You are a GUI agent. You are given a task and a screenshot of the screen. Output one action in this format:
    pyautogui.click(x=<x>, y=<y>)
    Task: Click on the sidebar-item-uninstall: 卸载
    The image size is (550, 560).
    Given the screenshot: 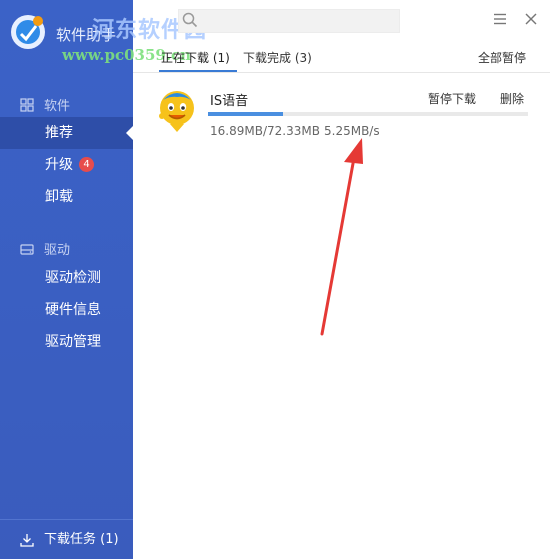 What is the action you would take?
    pyautogui.click(x=66, y=197)
    